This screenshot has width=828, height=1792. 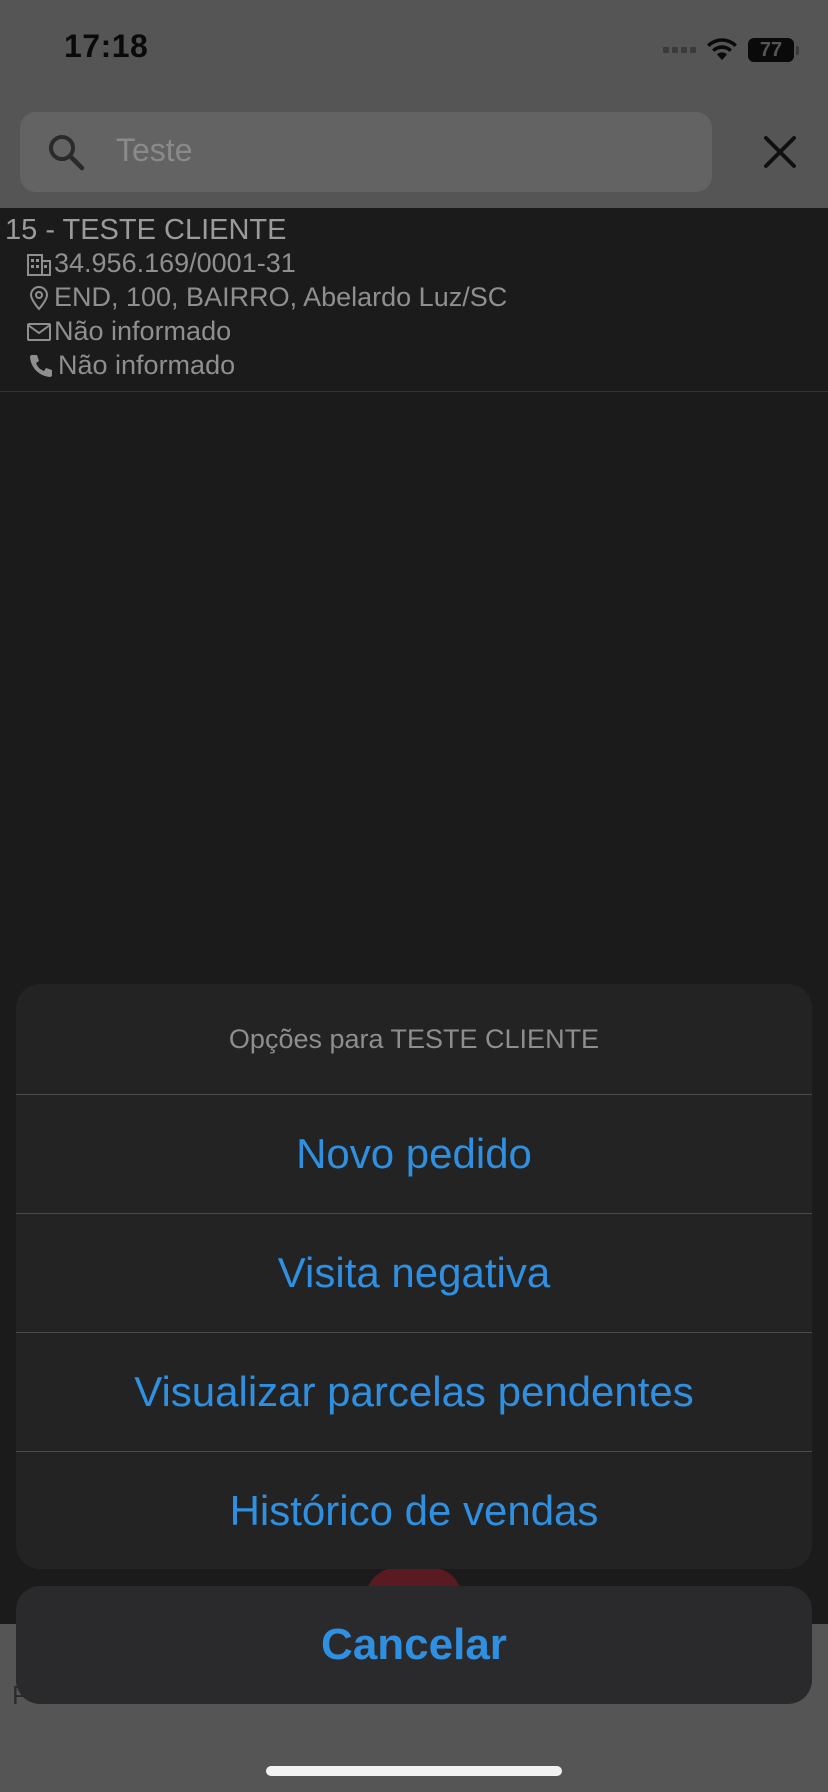 I want to click on wifi-icon, so click(x=722, y=49).